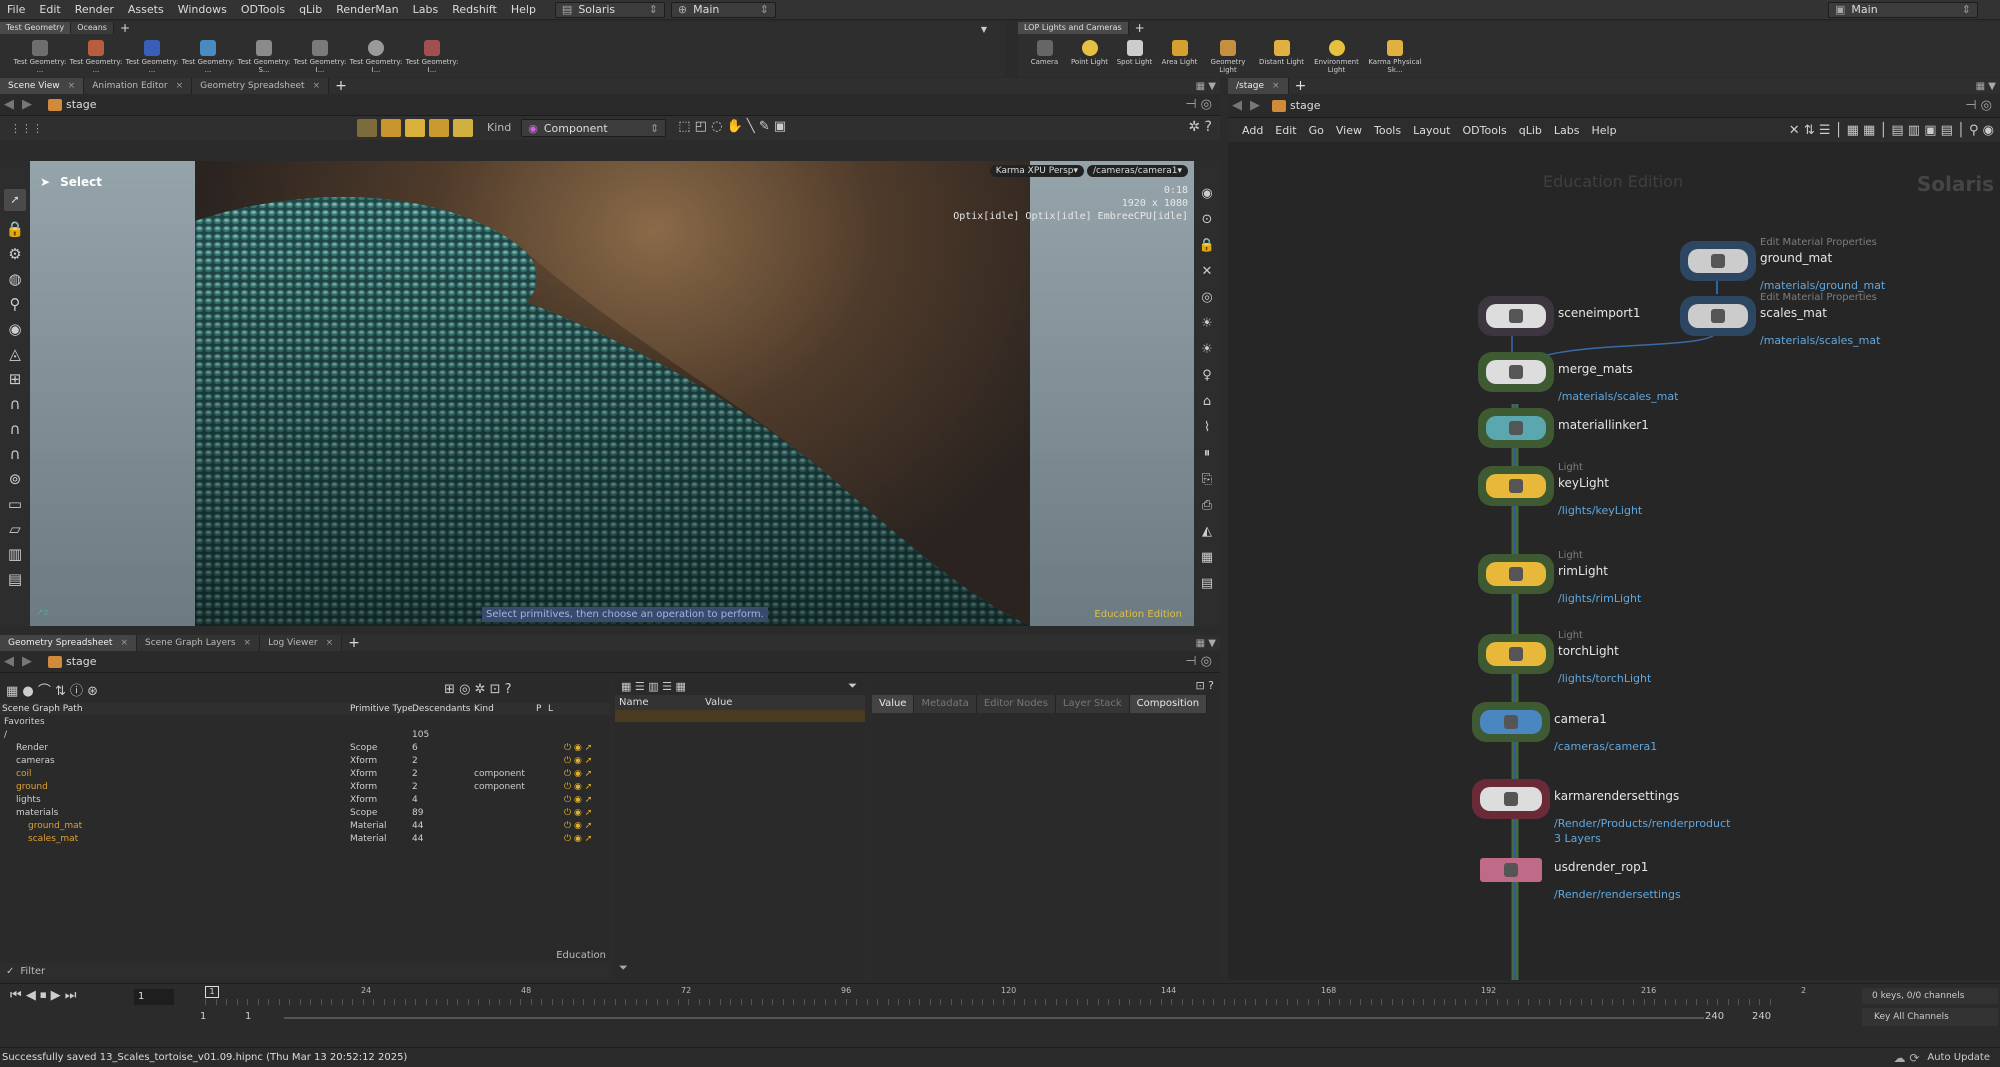 Image resolution: width=2000 pixels, height=1067 pixels. What do you see at coordinates (367, 9) in the screenshot?
I see `menu-renderman: RenderMan` at bounding box center [367, 9].